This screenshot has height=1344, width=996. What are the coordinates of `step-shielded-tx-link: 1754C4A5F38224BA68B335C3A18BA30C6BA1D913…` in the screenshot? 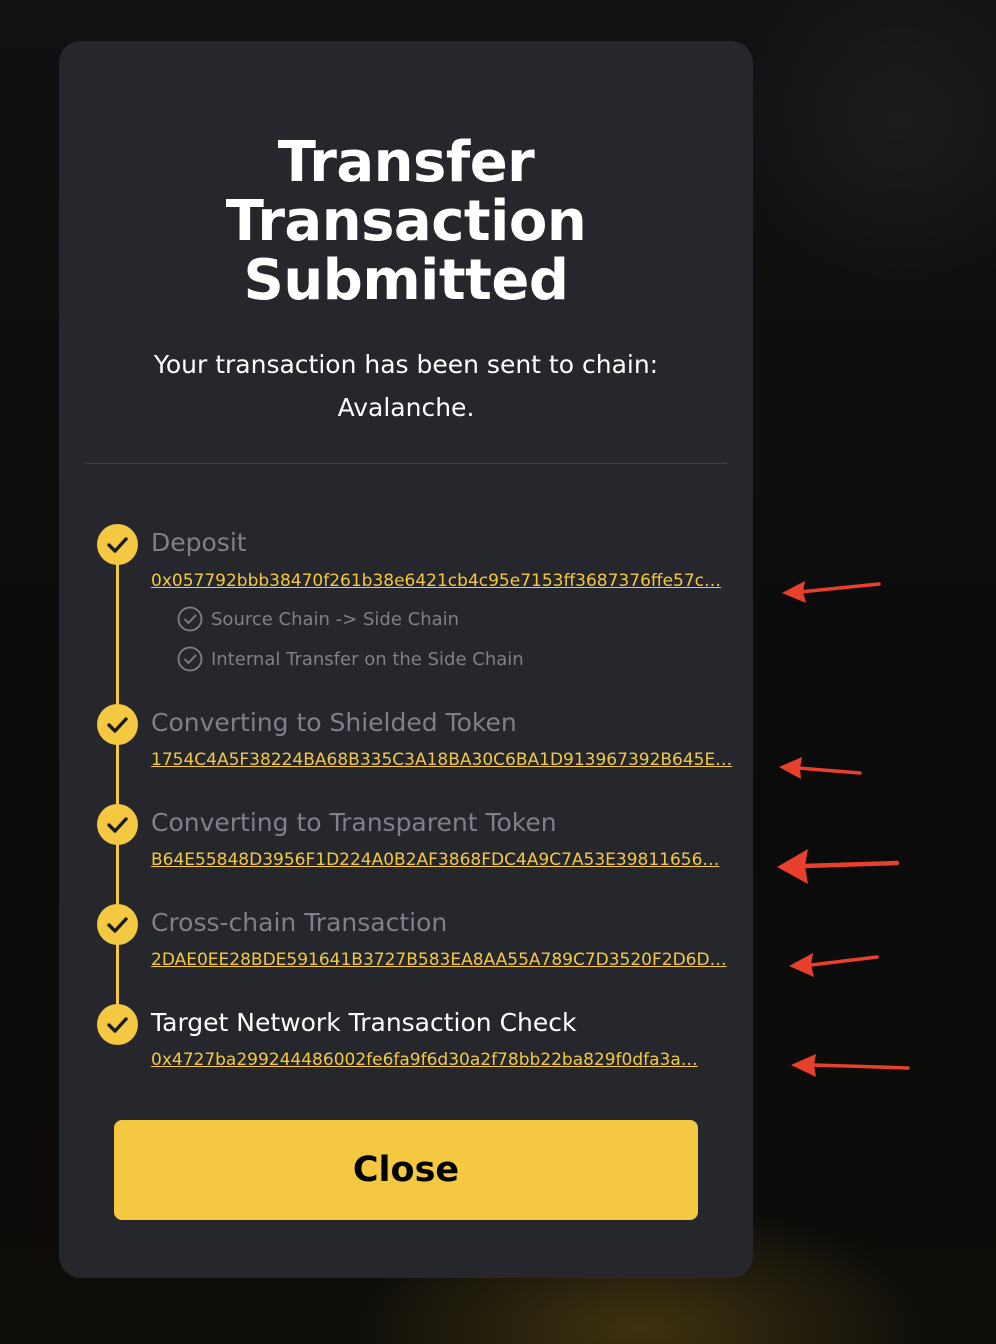 It's located at (463, 760).